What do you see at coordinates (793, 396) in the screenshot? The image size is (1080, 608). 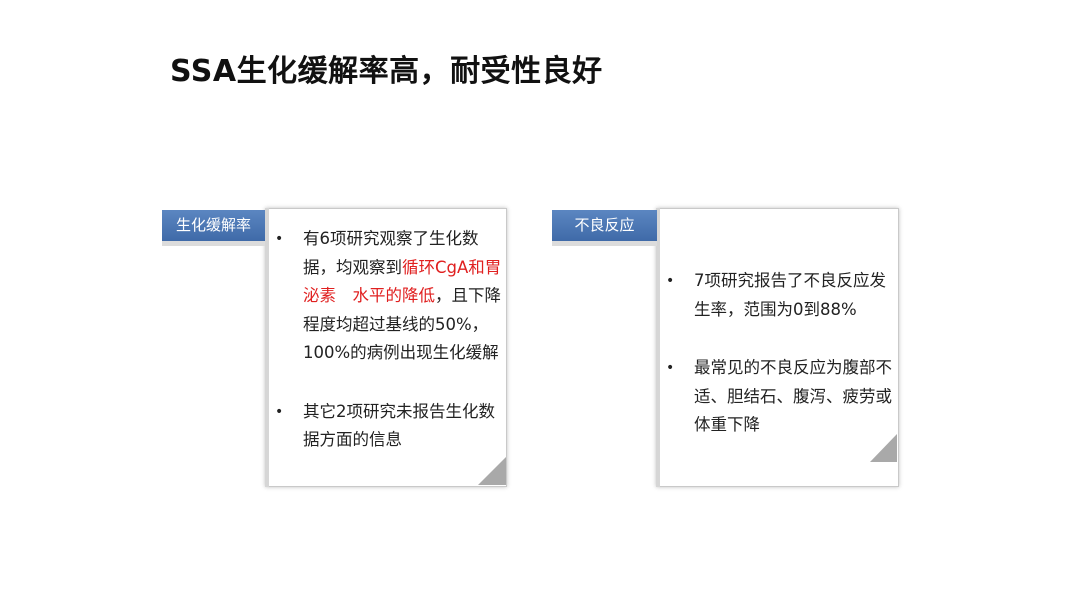 I see `bullet-text: 最常见的不良反应为腹部不适、胆结石、腹泻、疲劳或体重下降` at bounding box center [793, 396].